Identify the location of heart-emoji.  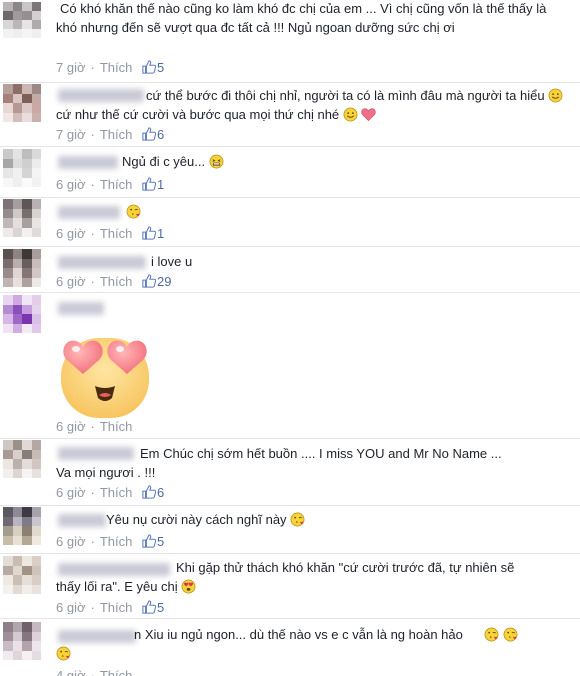
(369, 115).